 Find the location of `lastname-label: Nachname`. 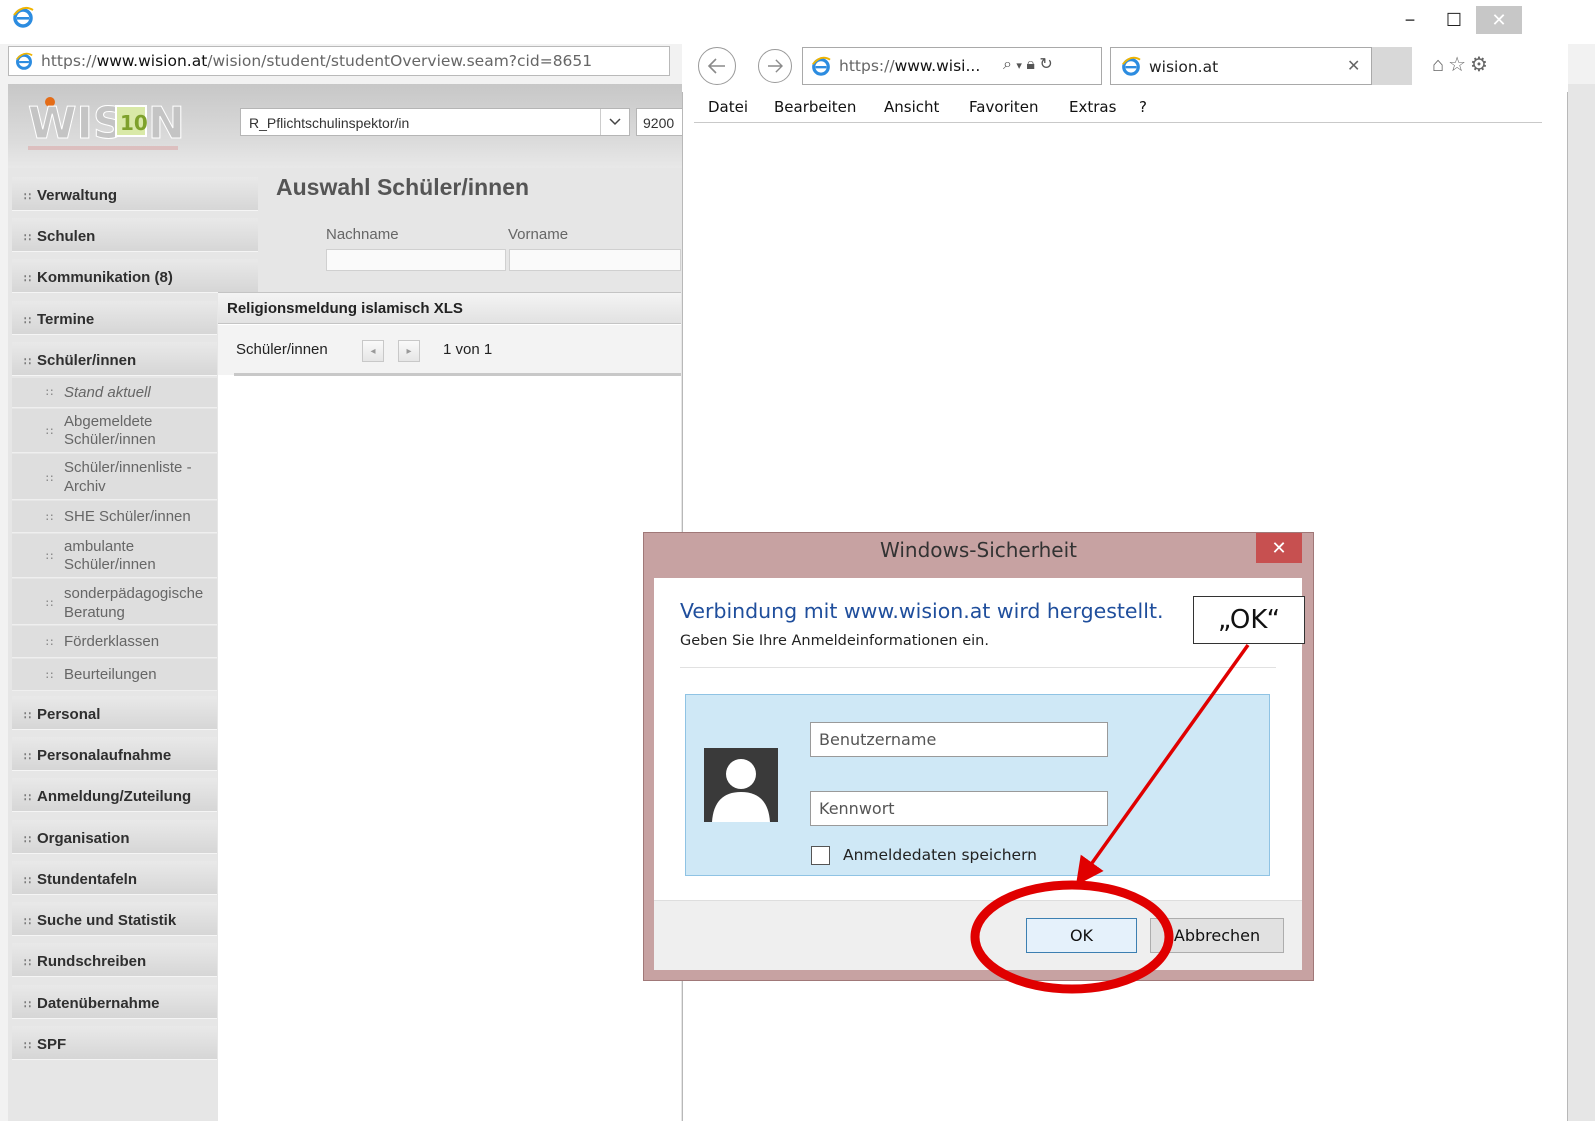

lastname-label: Nachname is located at coordinates (362, 234).